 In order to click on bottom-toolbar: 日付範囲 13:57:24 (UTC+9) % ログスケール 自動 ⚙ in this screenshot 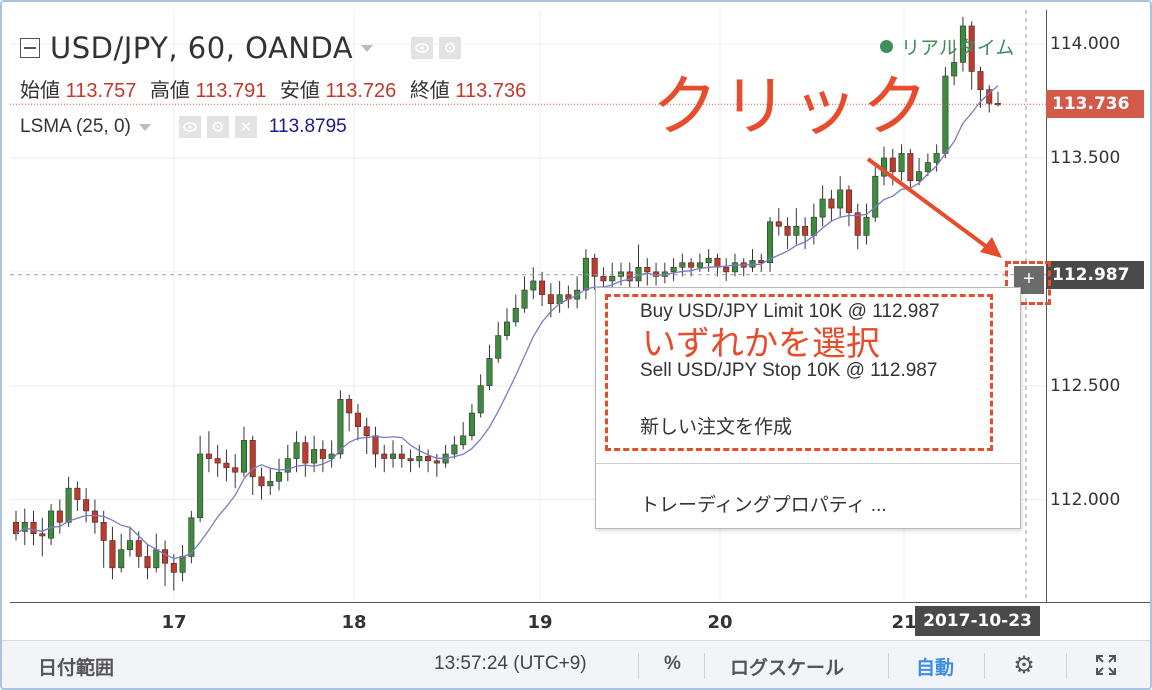, I will do `click(576, 664)`.